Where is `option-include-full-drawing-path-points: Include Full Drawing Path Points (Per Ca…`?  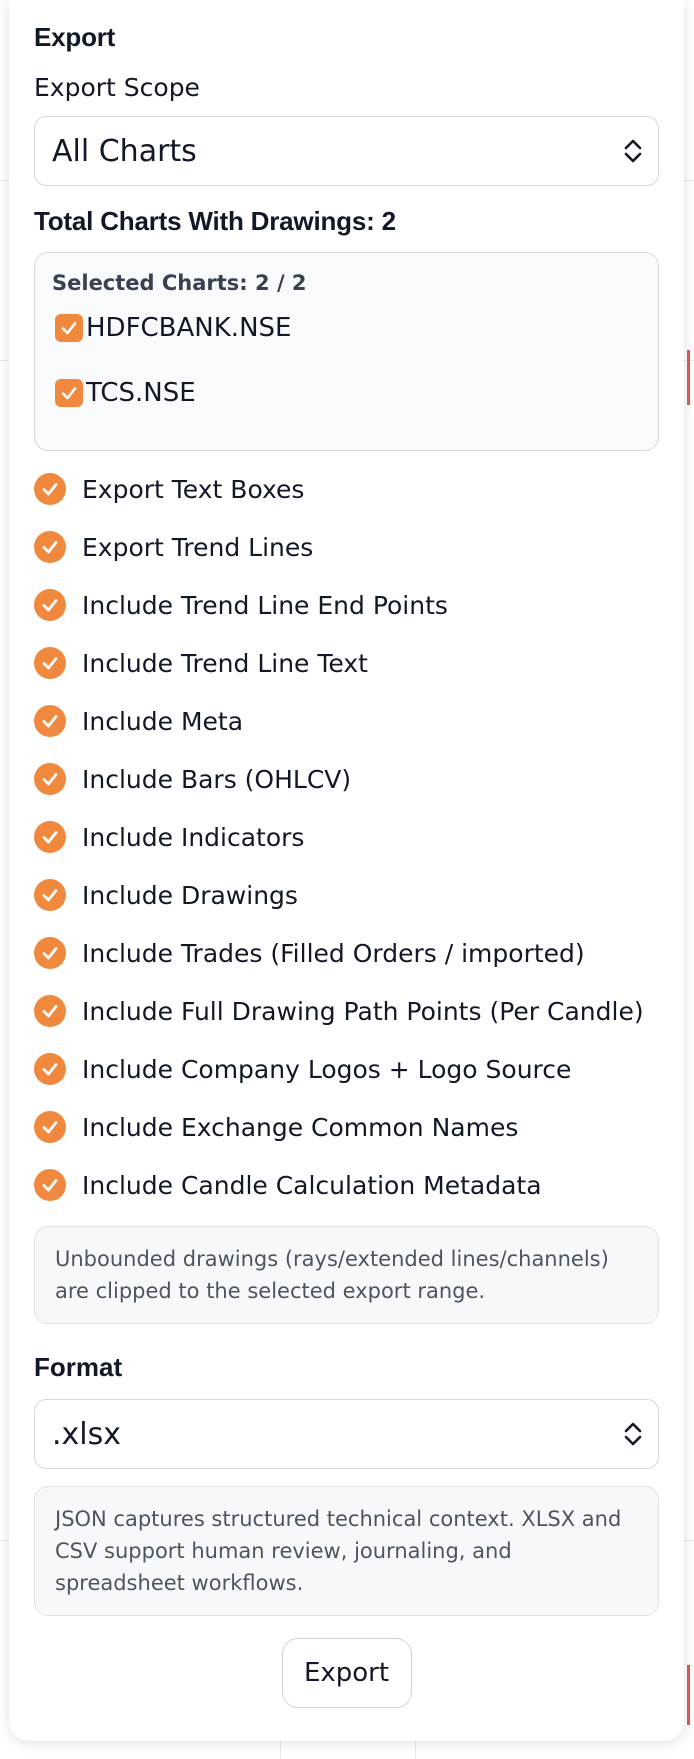
option-include-full-drawing-path-points: Include Full Drawing Path Points (Per Ca… is located at coordinates (346, 1011).